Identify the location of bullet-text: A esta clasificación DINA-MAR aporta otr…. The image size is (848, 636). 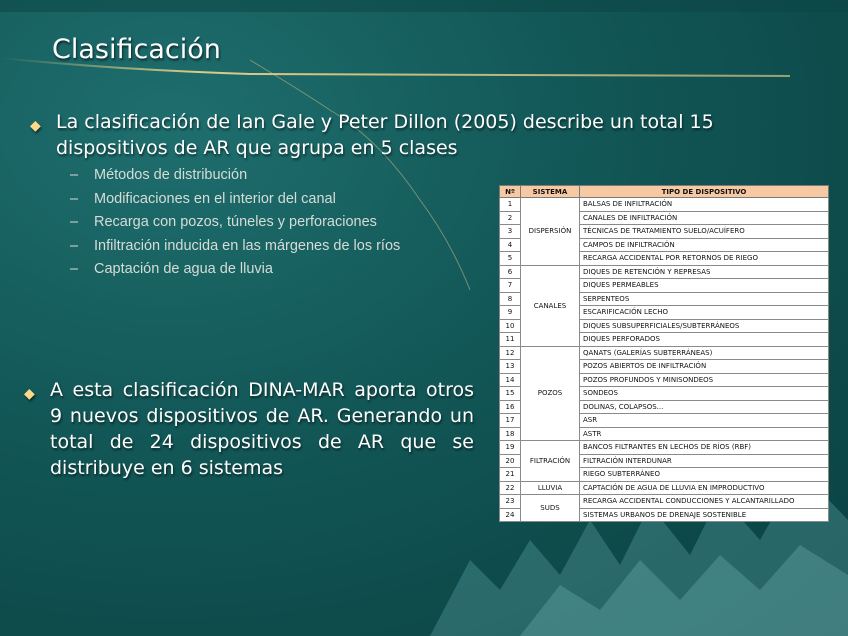
(262, 429).